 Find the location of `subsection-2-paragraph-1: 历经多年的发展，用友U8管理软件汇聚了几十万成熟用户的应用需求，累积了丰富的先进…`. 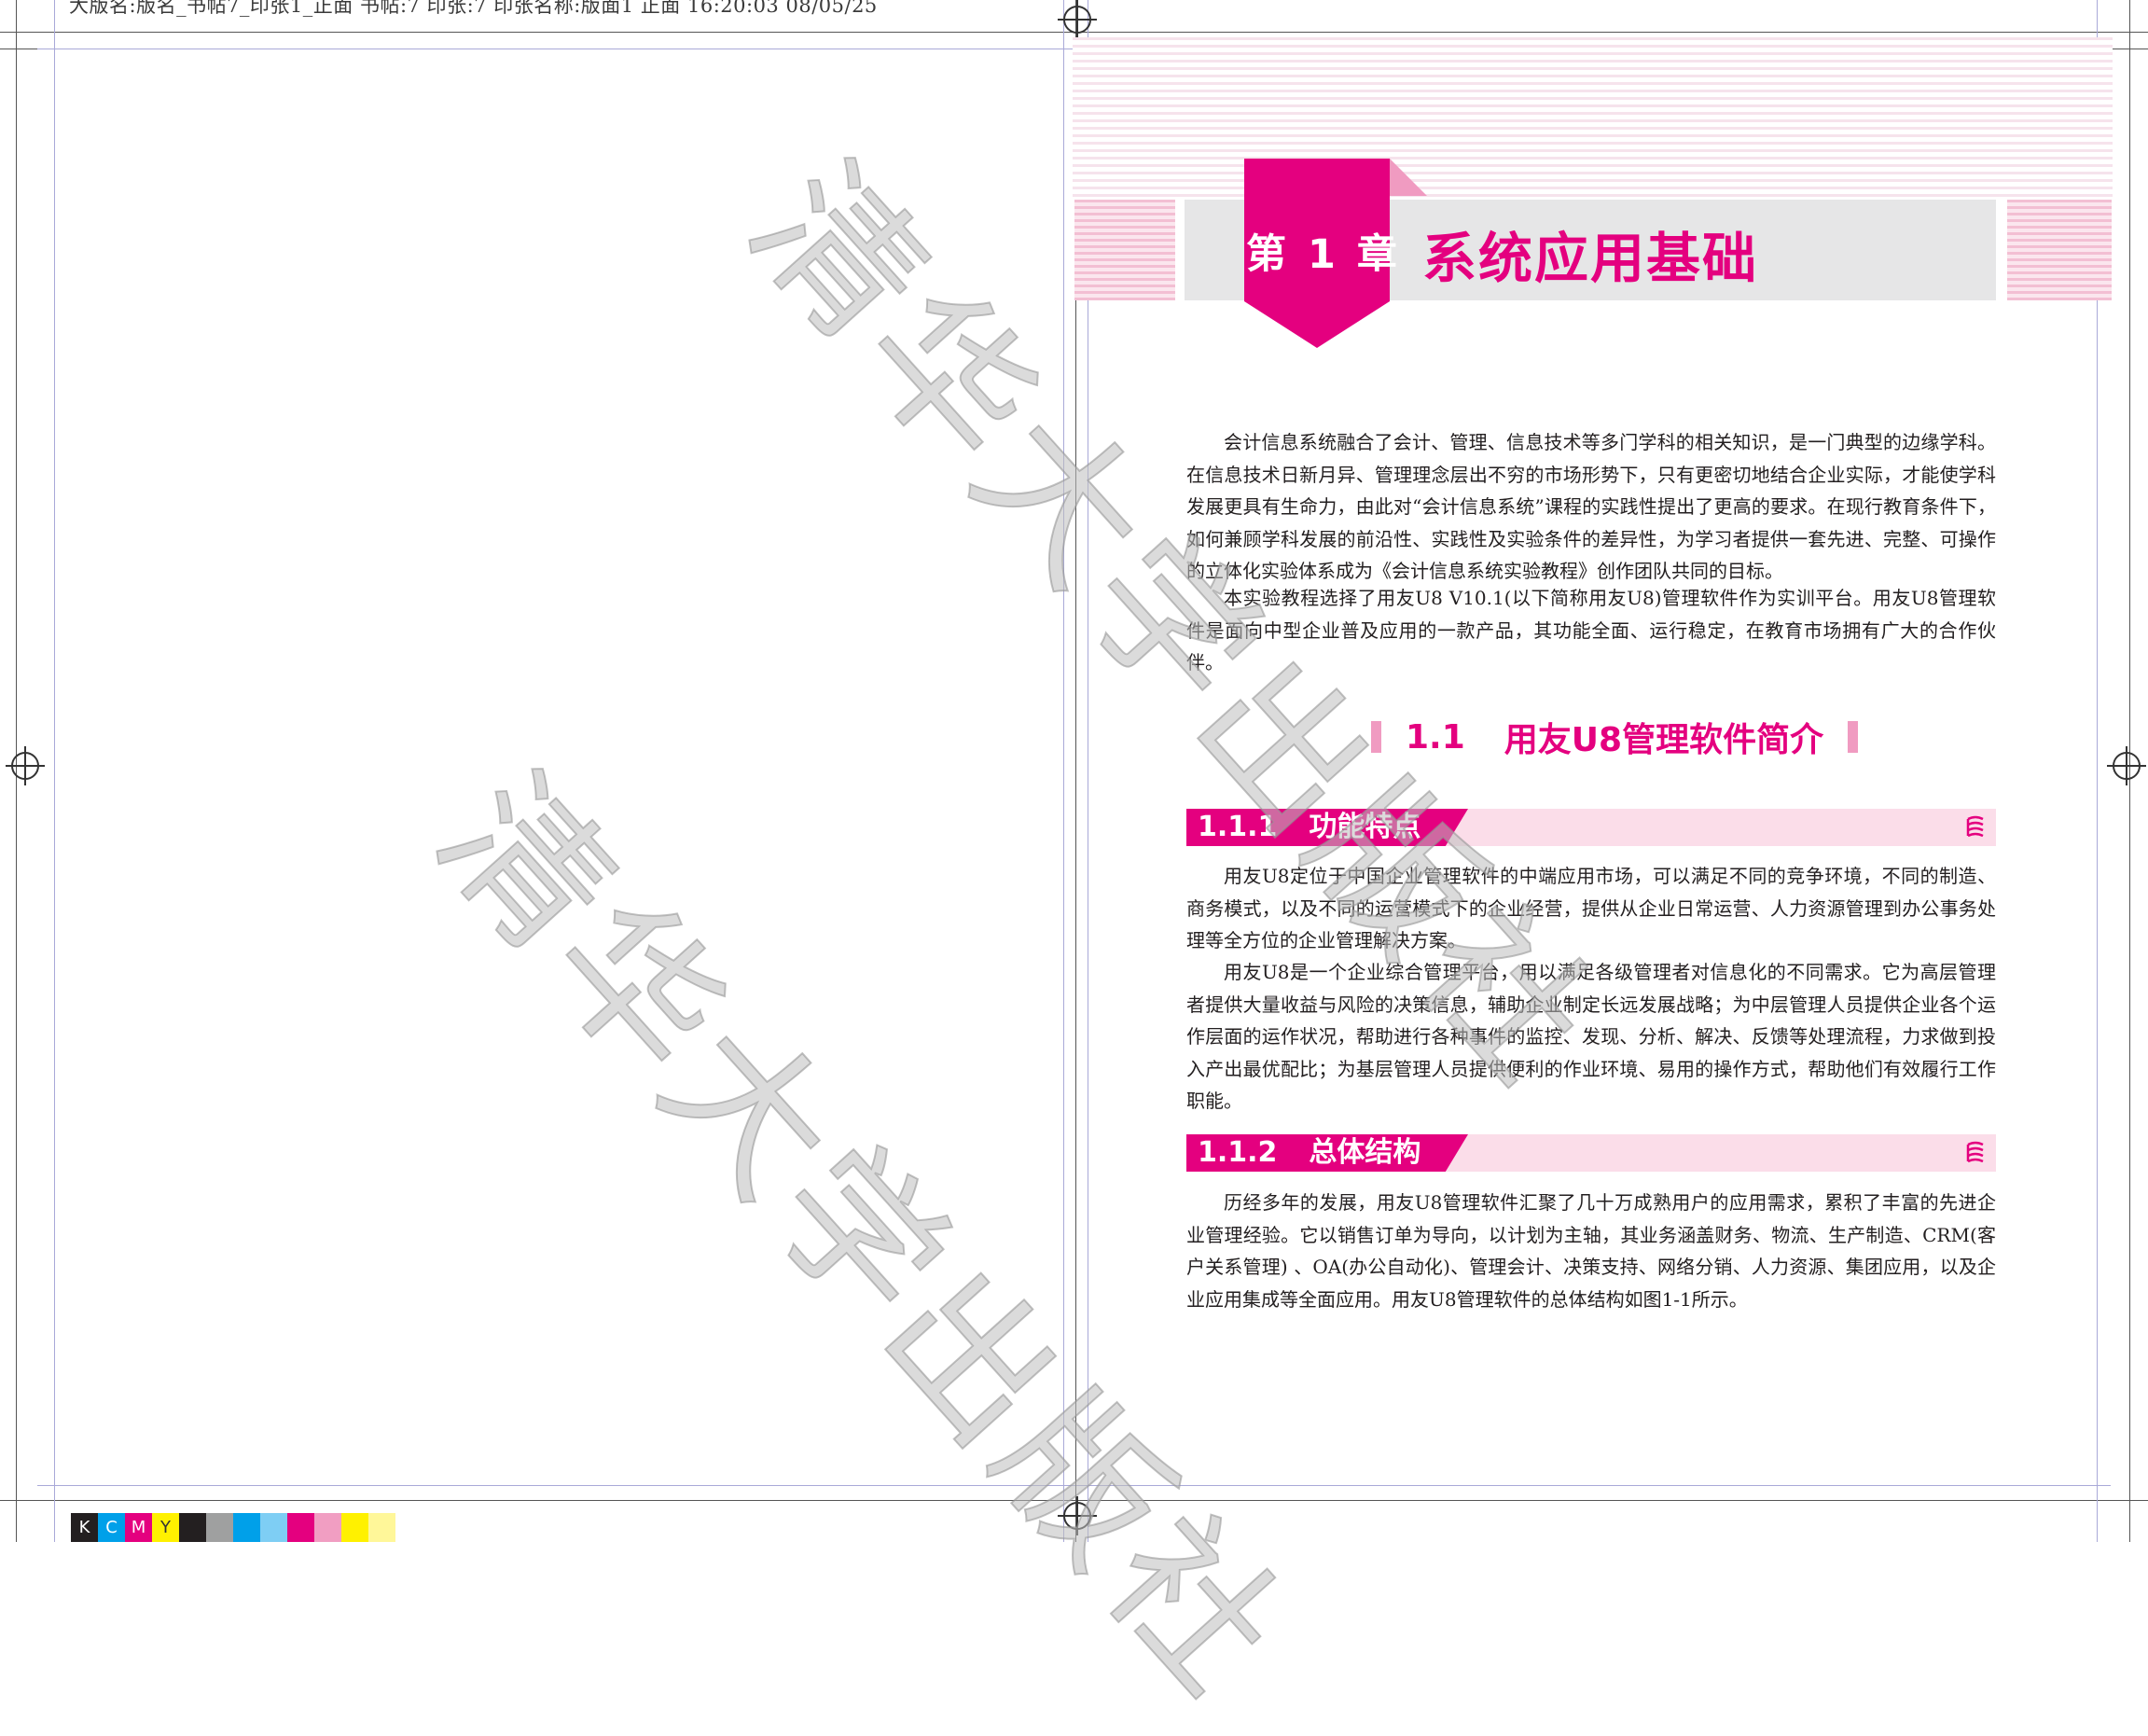

subsection-2-paragraph-1: 历经多年的发展，用友U8管理软件汇聚了几十万成熟用户的应用需求，累积了丰富的先进… is located at coordinates (1591, 1251).